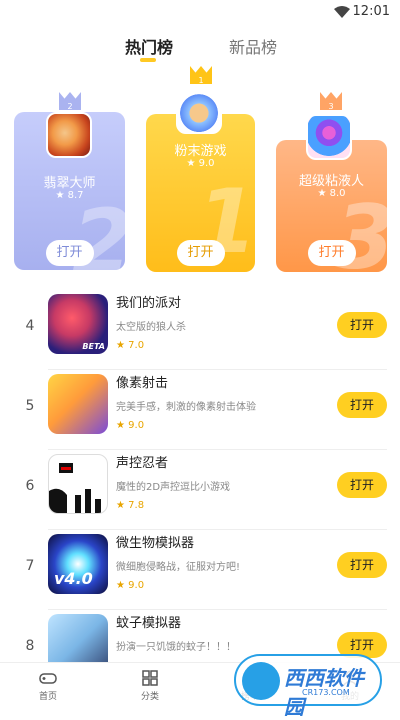  What do you see at coordinates (331, 101) in the screenshot?
I see `crown-icon: 3` at bounding box center [331, 101].